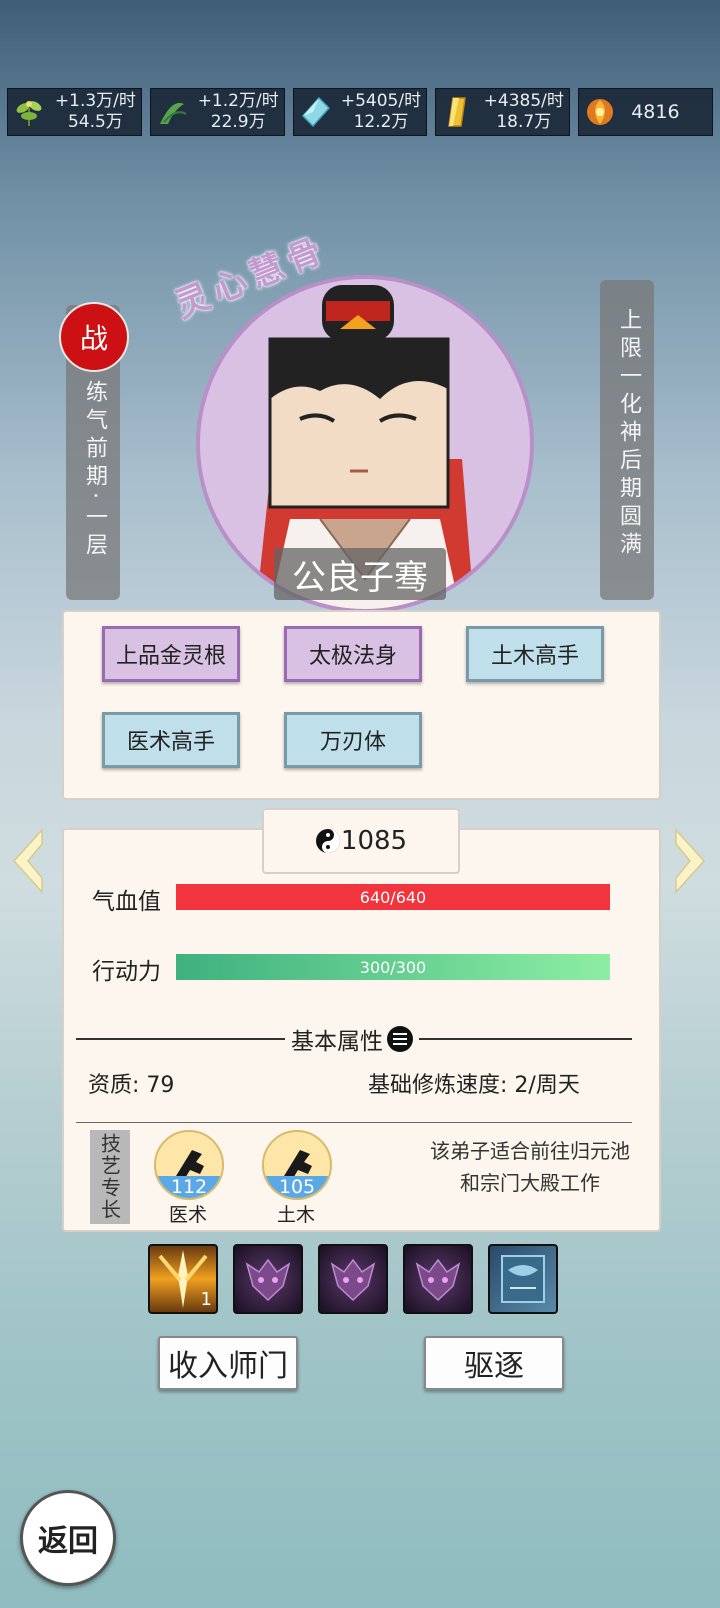 This screenshot has height=1608, width=720. I want to click on equipment-slots: 1, so click(353, 1279).